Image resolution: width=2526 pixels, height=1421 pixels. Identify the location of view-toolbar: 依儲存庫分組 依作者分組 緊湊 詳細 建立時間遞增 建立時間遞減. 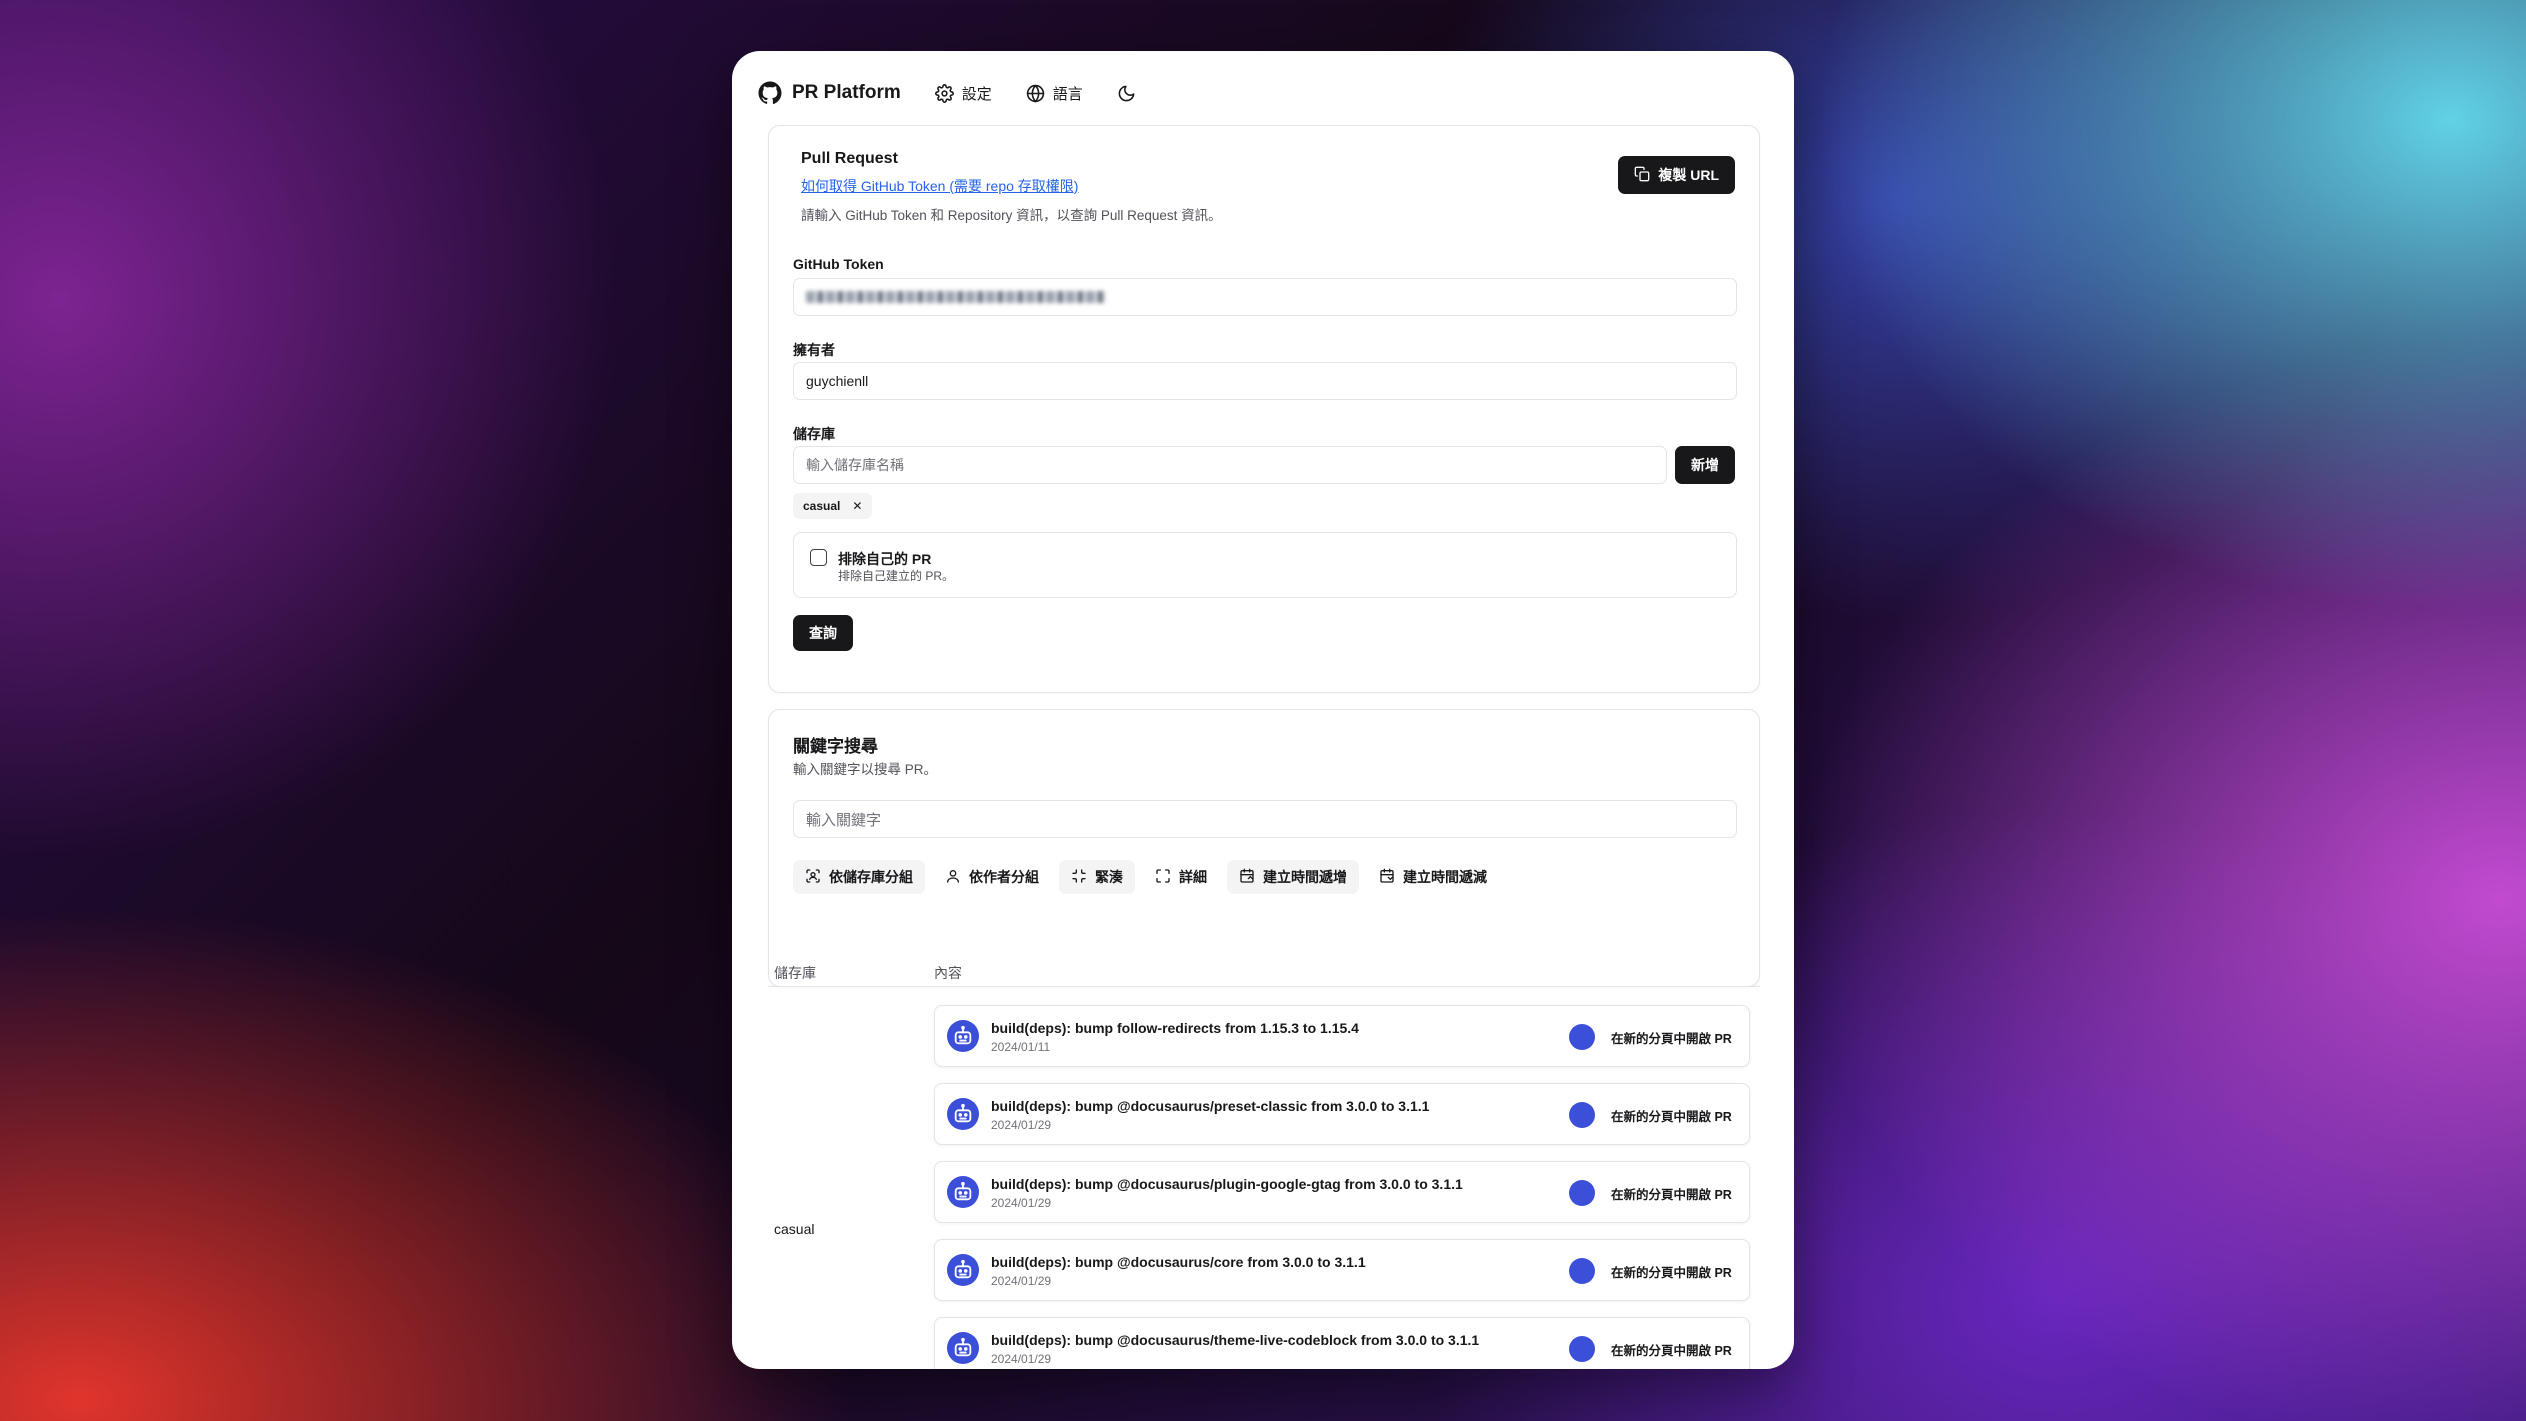
(1146, 877).